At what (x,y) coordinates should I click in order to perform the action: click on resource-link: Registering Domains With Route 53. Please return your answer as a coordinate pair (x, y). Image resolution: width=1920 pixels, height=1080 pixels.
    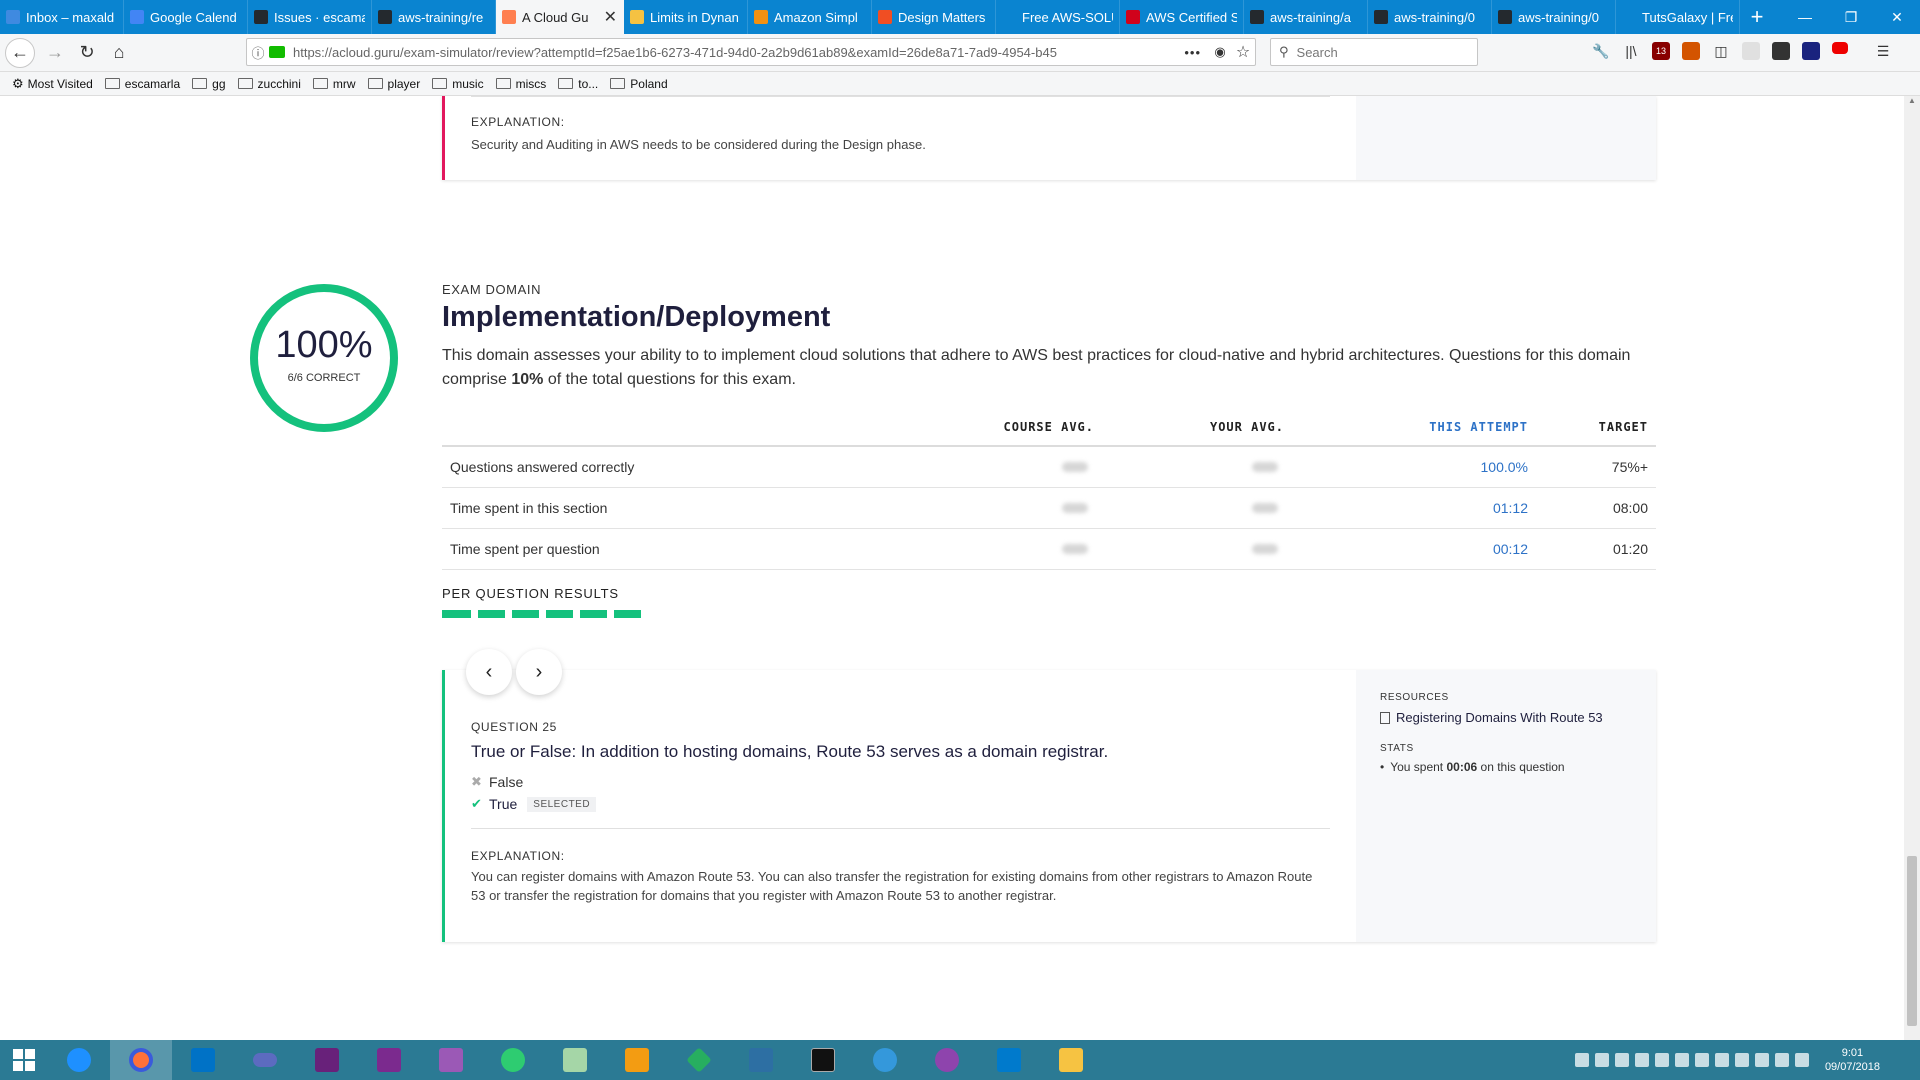
    Looking at the image, I should click on (1506, 717).